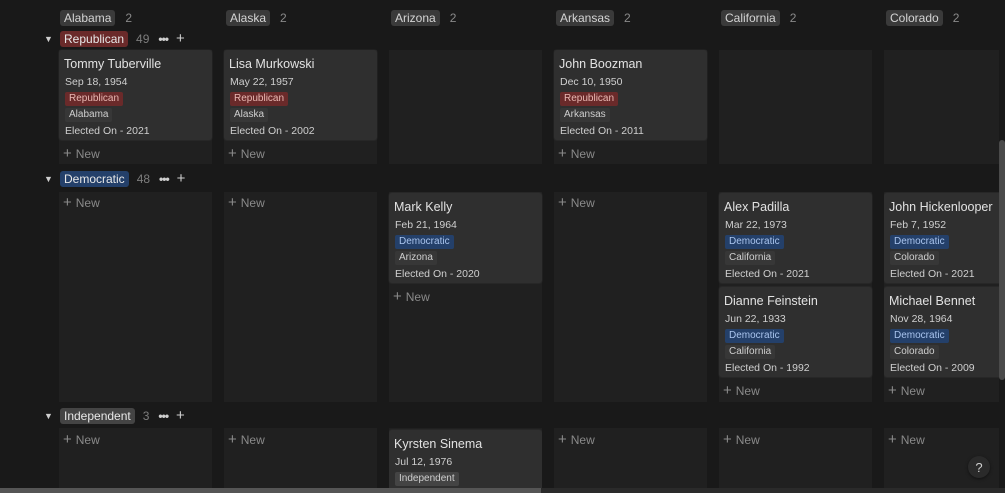 The width and height of the screenshot is (1005, 493). What do you see at coordinates (300, 458) in the screenshot?
I see `lane-independent-alaska: + New` at bounding box center [300, 458].